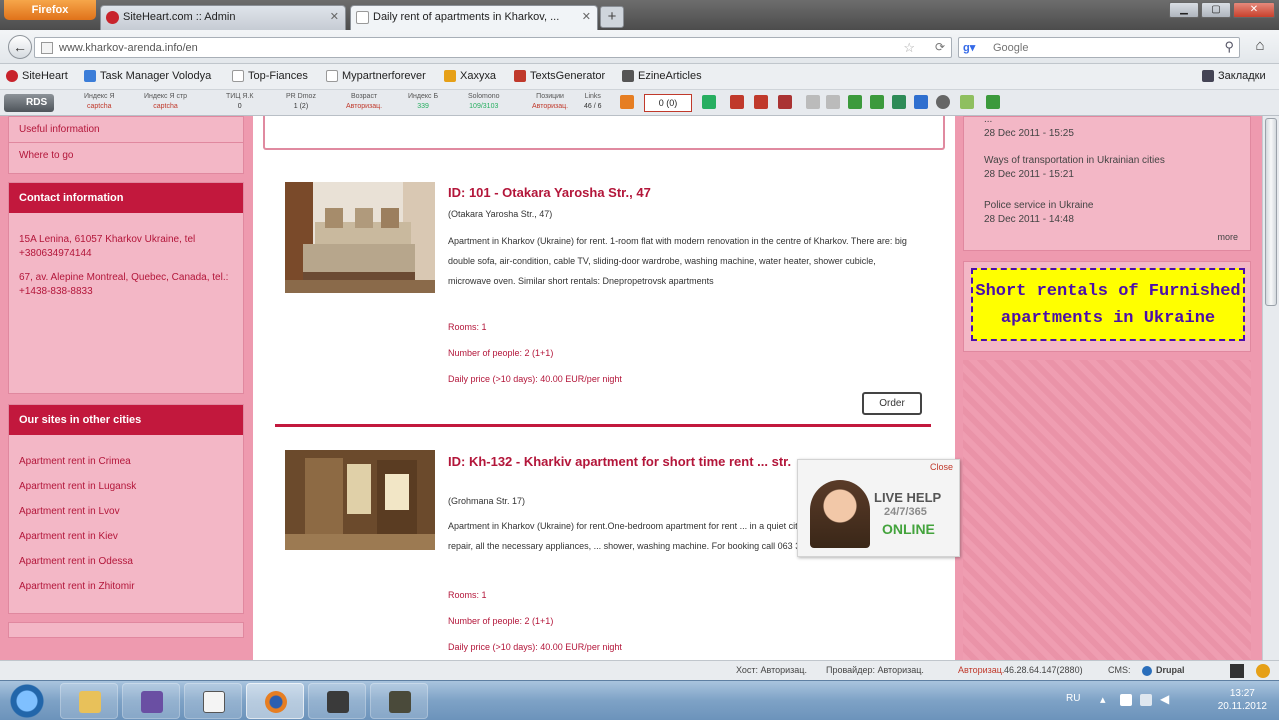 The height and width of the screenshot is (720, 1279). I want to click on bookmark-xaxyxa: Хахуха, so click(470, 76).